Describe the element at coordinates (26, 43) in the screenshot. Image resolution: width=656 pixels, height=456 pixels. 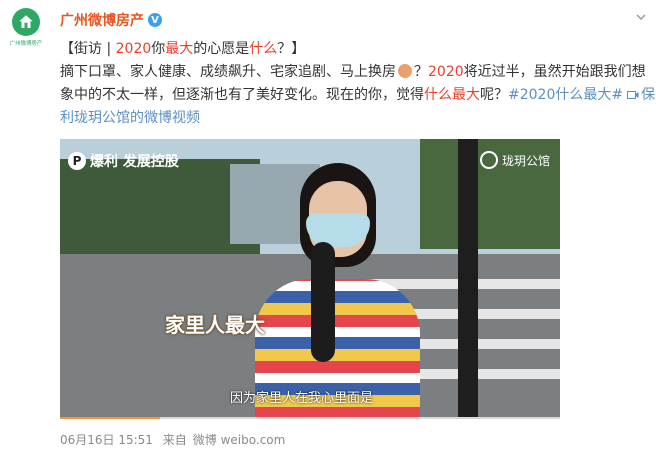
I see `avatar-label: 广州微博房产` at that location.